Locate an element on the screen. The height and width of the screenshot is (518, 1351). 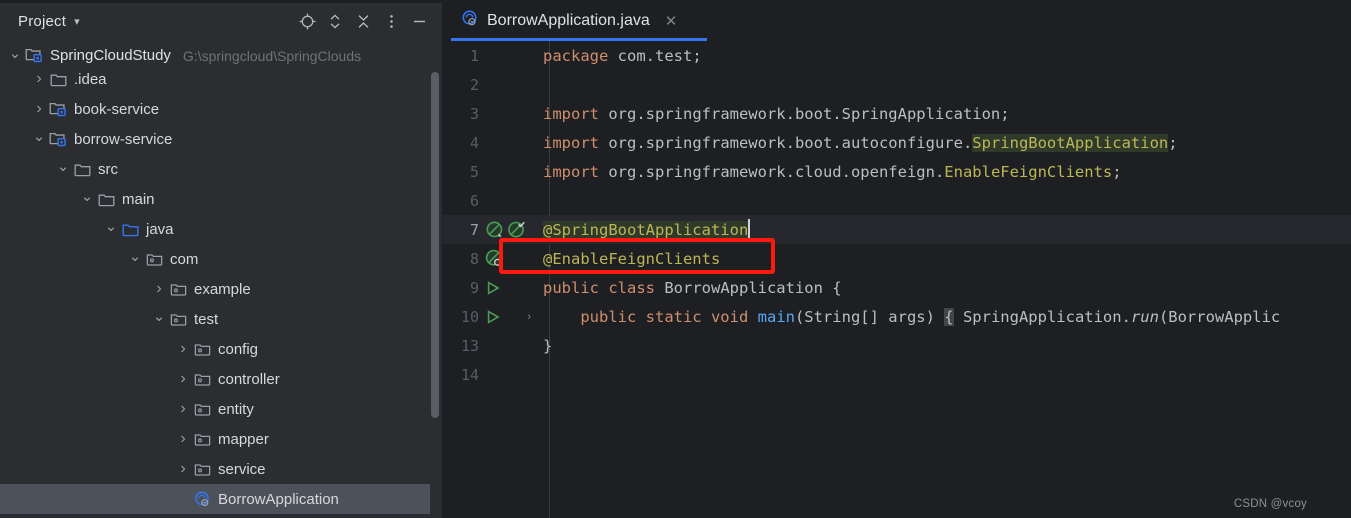
tree-item-main: ⌄ main is located at coordinates (221, 199).